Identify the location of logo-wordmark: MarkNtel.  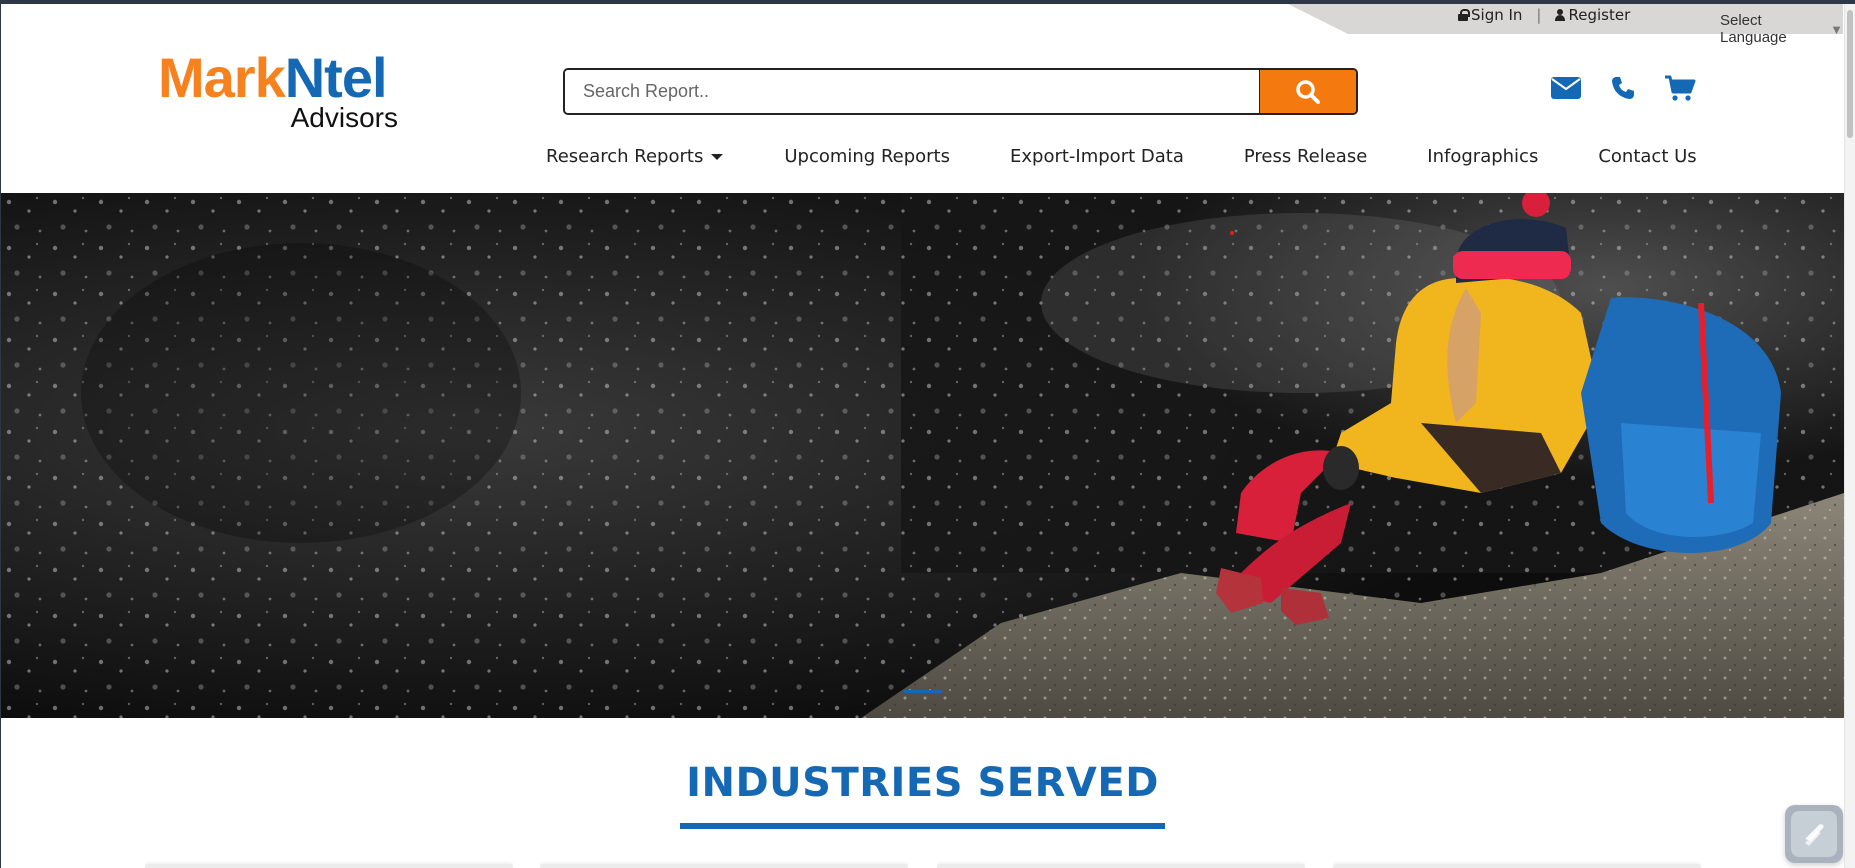
(280, 78).